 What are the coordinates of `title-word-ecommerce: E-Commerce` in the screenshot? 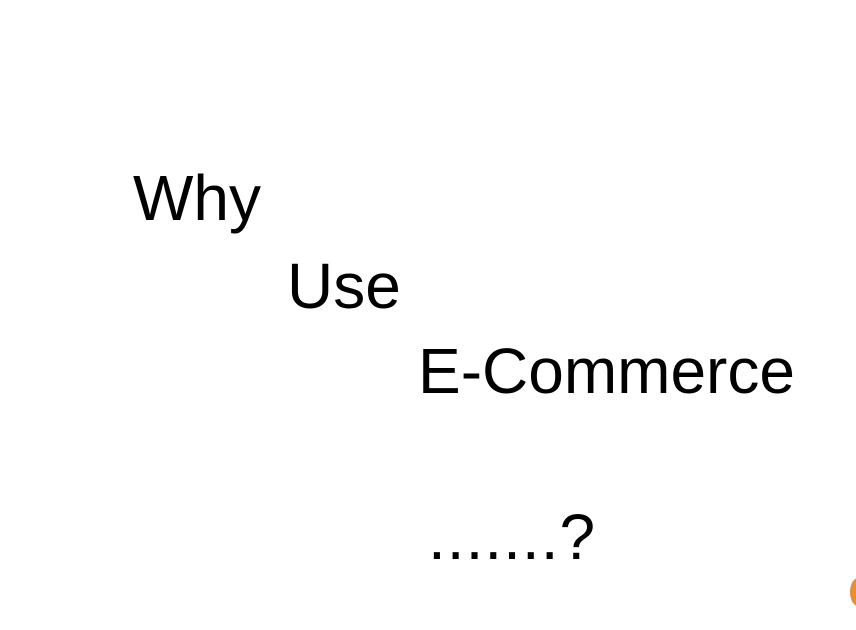 It's located at (606, 371).